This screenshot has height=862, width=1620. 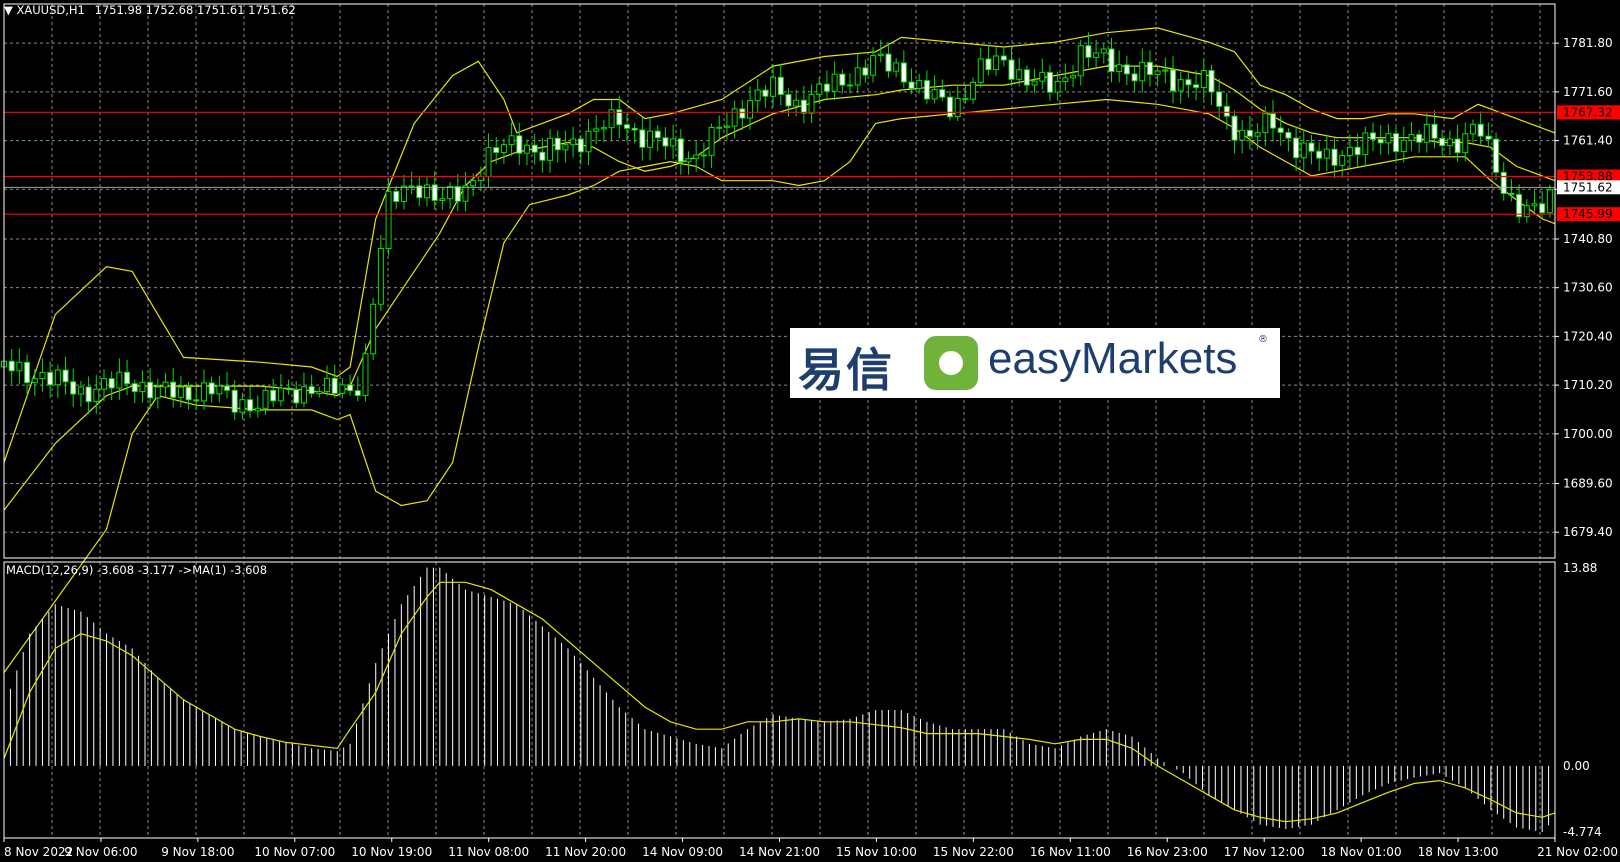 What do you see at coordinates (779, 852) in the screenshot?
I see `time-tick-label: 14 Nov 21:00` at bounding box center [779, 852].